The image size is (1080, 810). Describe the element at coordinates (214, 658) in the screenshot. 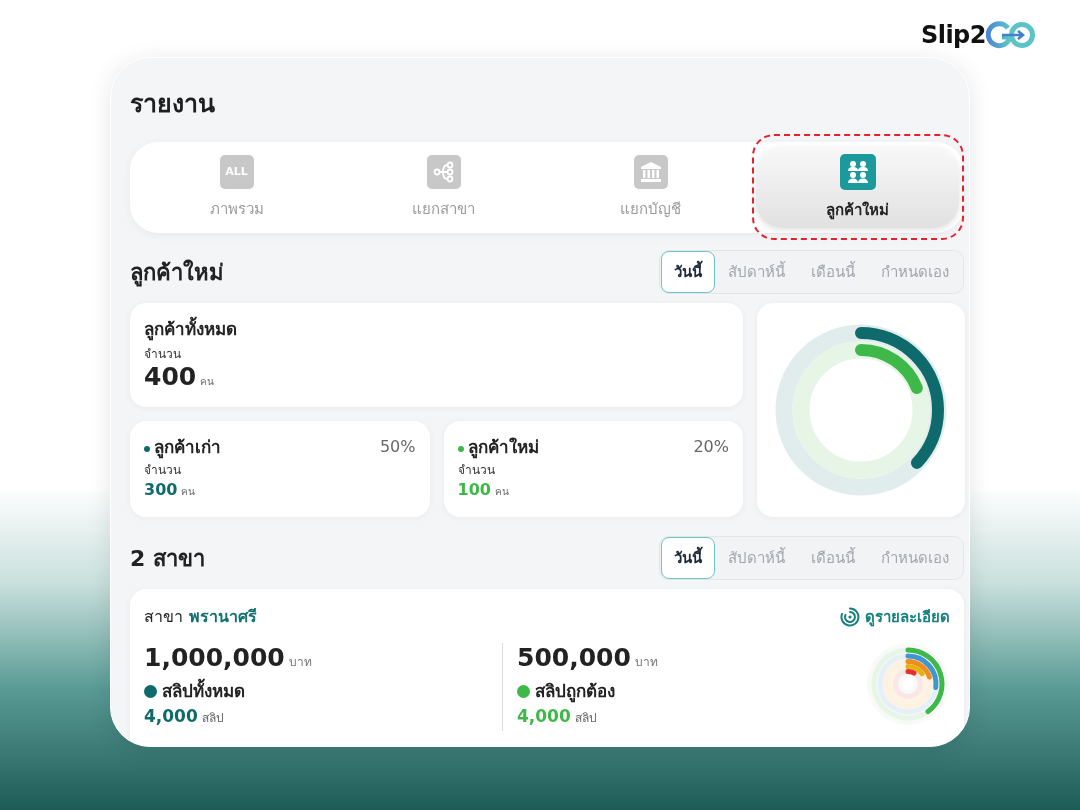

I see `amount-value: 1,000,000` at that location.